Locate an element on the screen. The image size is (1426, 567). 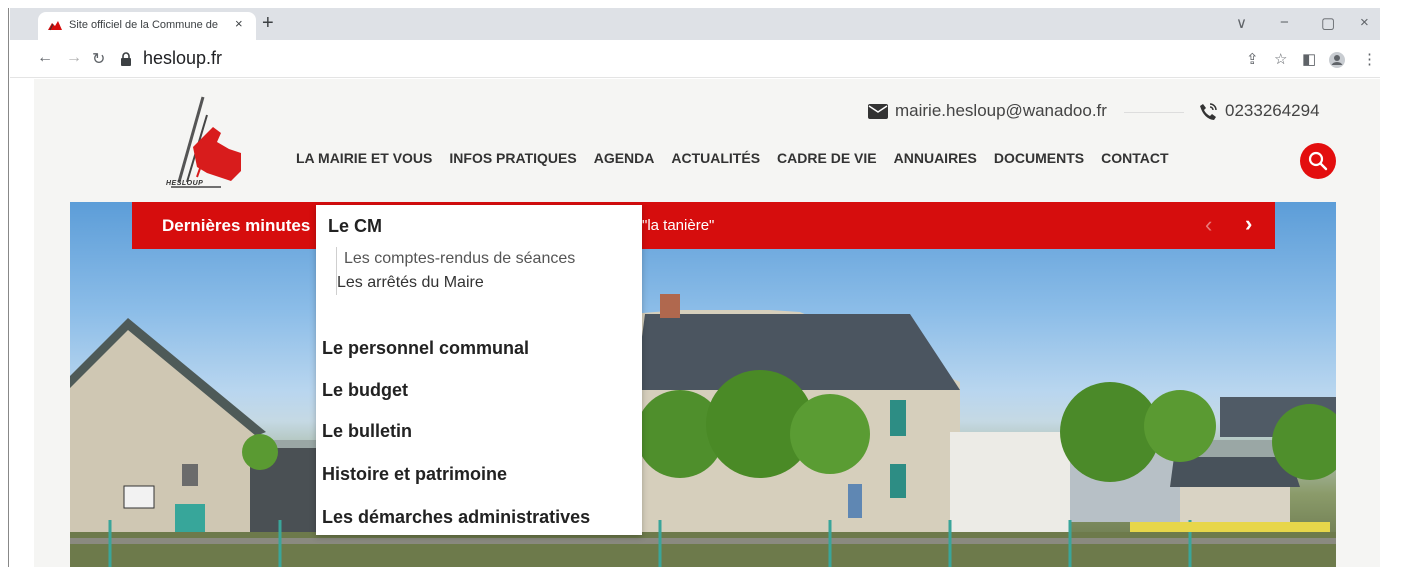
email-text: mairie.hesloup@wanadoo.fr is located at coordinates (1001, 110).